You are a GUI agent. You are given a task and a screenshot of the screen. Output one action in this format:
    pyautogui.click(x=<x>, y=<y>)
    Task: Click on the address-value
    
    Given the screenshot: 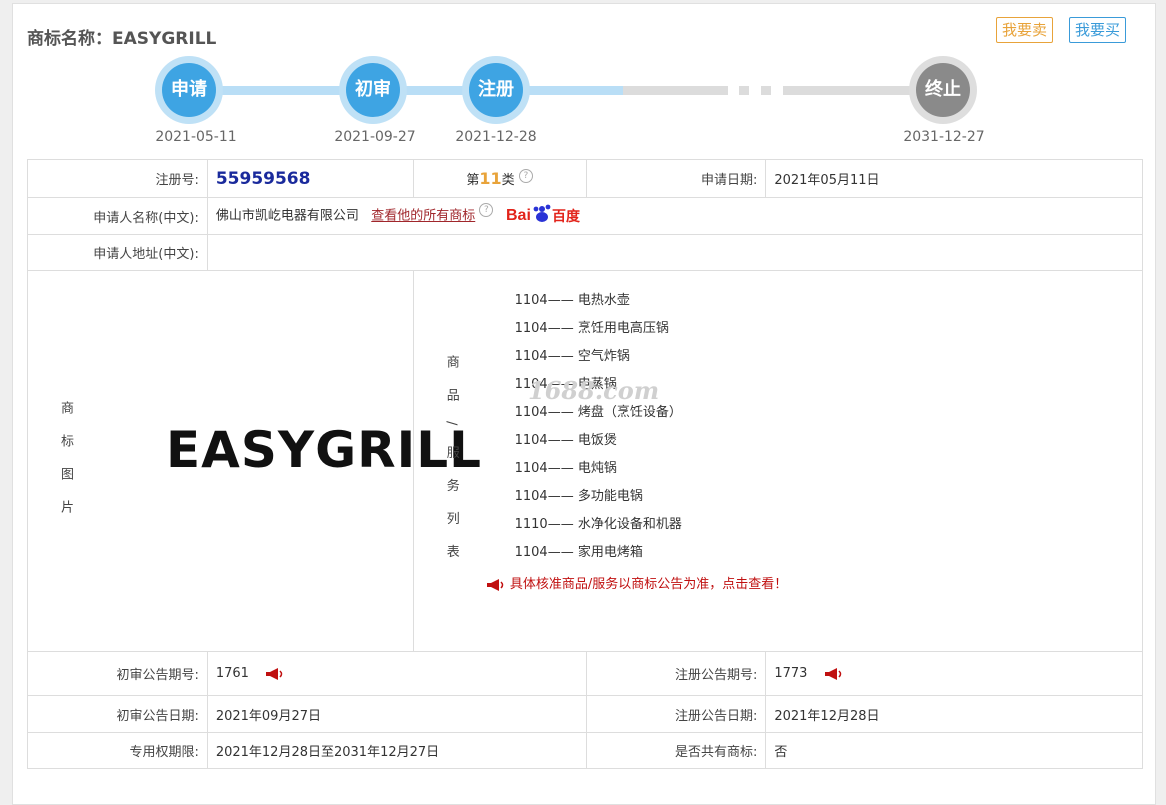 What is the action you would take?
    pyautogui.click(x=675, y=252)
    